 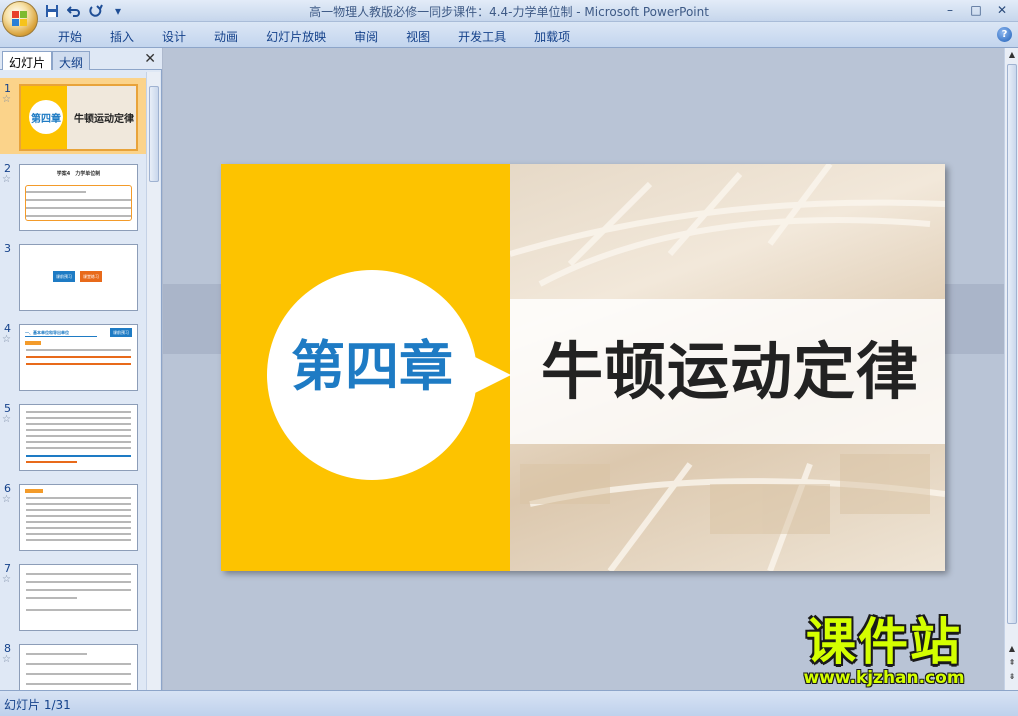 I want to click on maximize-icon: □, so click(x=976, y=10).